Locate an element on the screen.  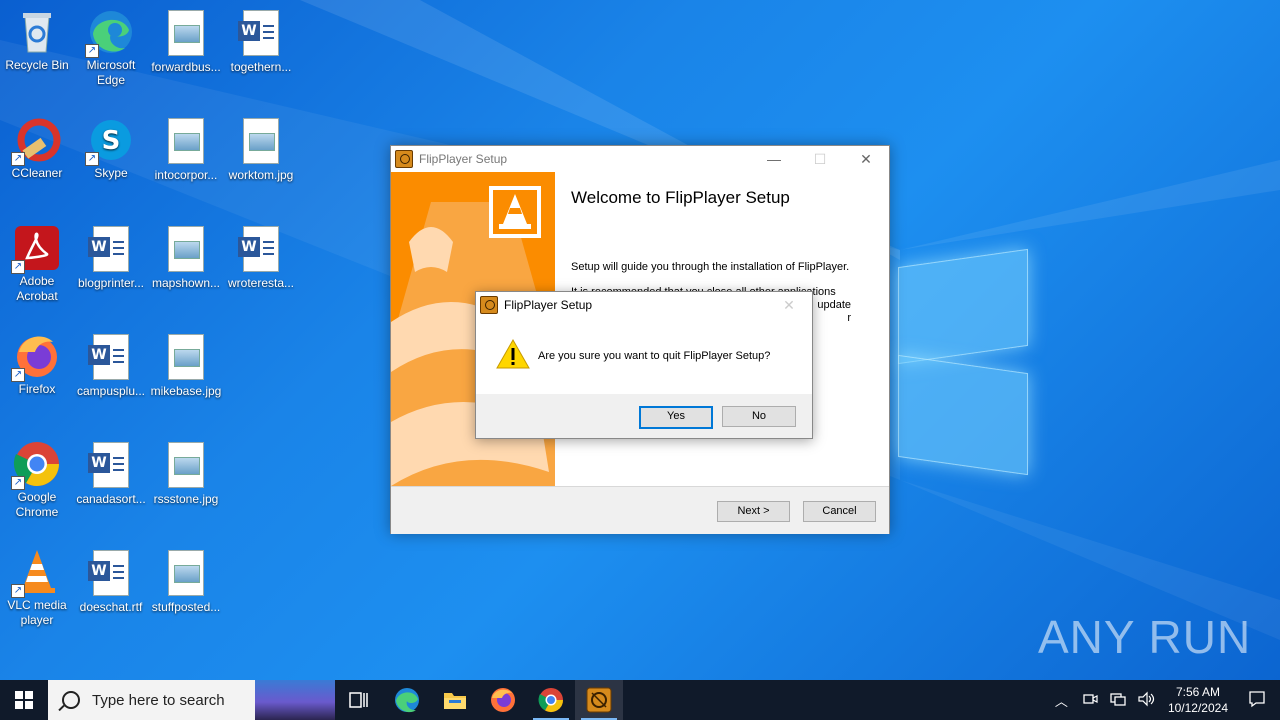
windows-start-icon is located at coordinates (24, 700).